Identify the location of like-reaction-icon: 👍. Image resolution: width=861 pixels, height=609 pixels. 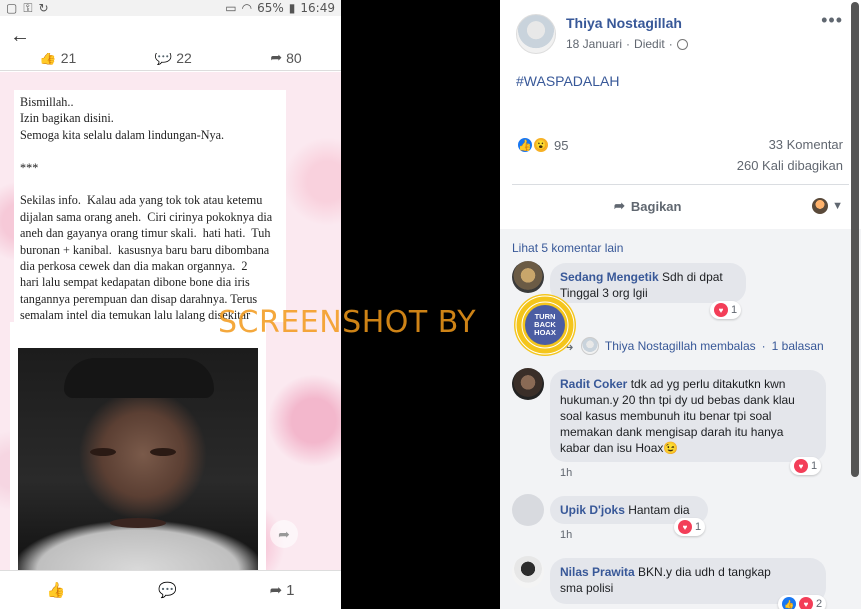
(789, 603).